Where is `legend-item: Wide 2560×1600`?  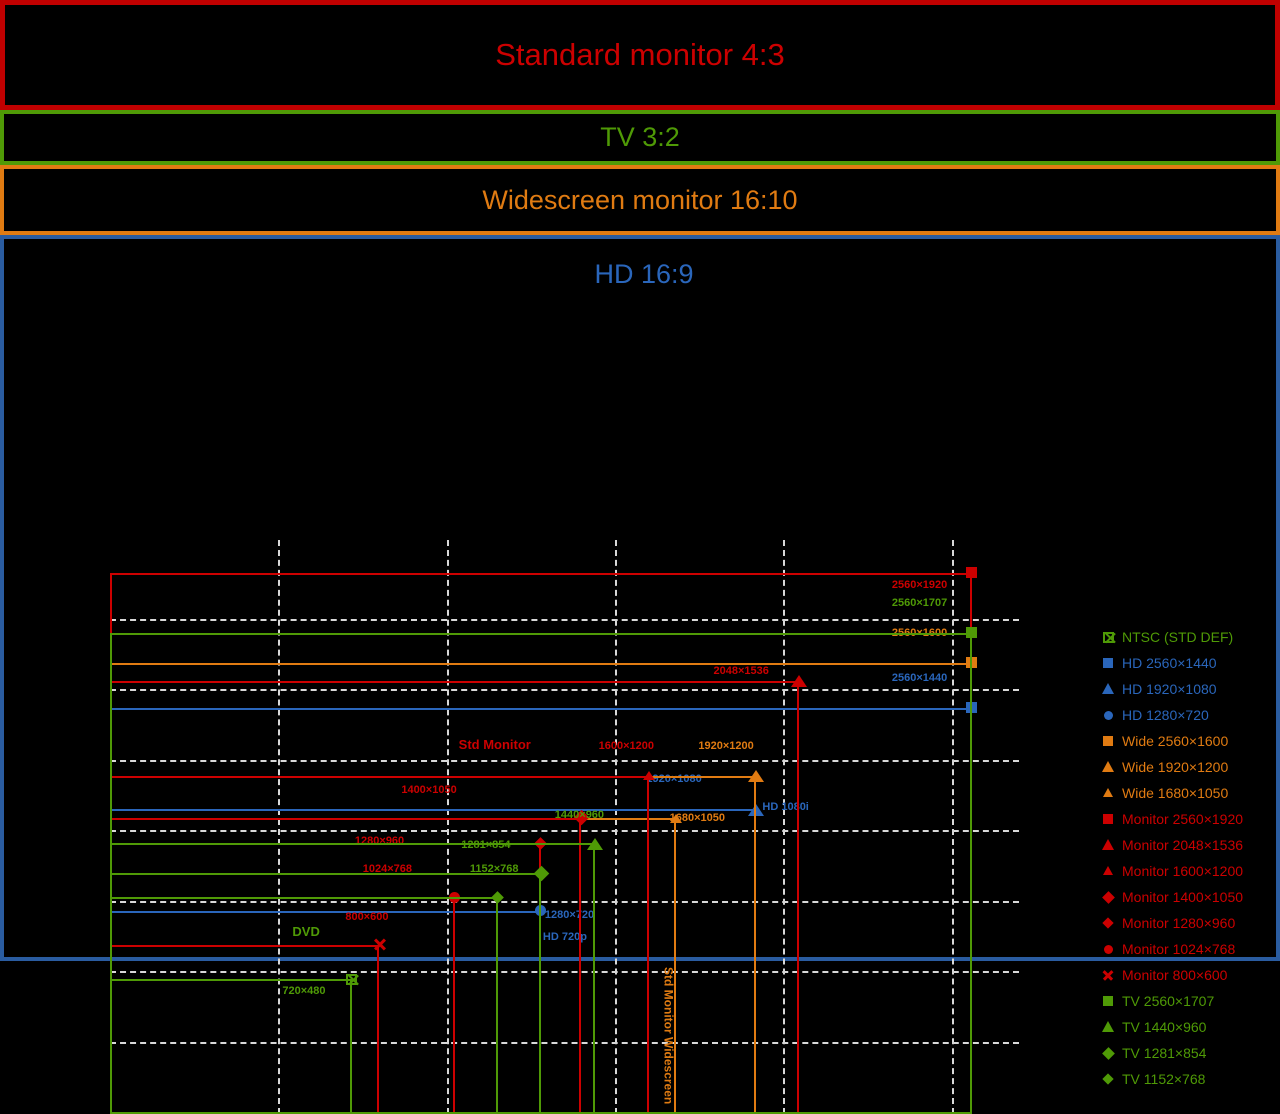
legend-item: Wide 2560×1600 is located at coordinates (1190, 741).